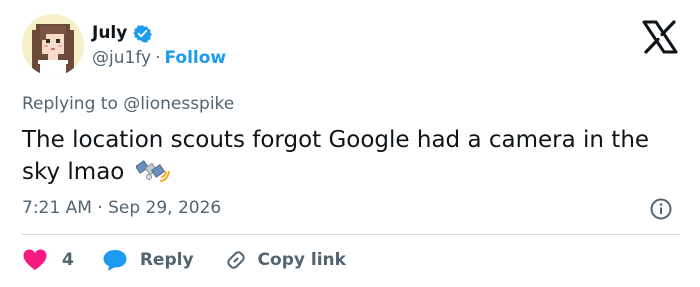 The height and width of the screenshot is (287, 700). Describe the element at coordinates (152, 171) in the screenshot. I see `satellite-icon` at that location.